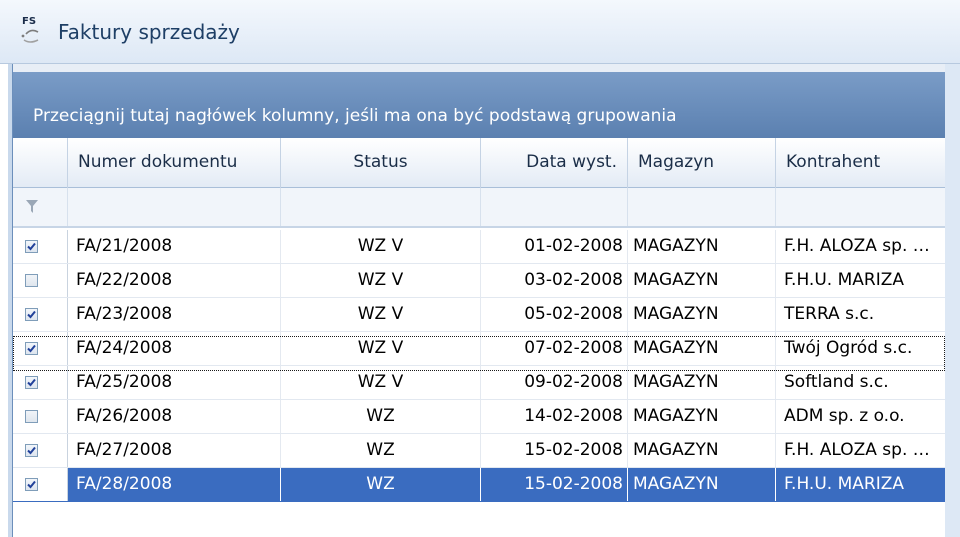 Image resolution: width=960 pixels, height=537 pixels. Describe the element at coordinates (174, 382) in the screenshot. I see `cell-numer-dokumentu: FA/25/2008` at that location.